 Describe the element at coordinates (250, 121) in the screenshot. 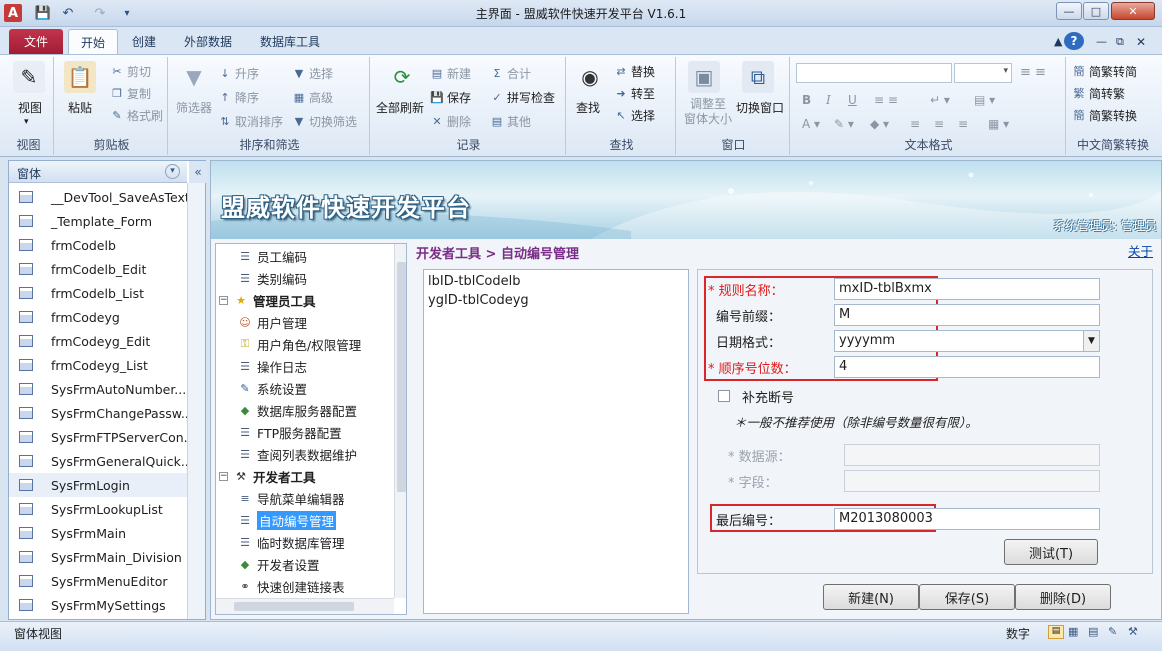

I see `clear-sort-button: ⇅ 取消排序` at that location.